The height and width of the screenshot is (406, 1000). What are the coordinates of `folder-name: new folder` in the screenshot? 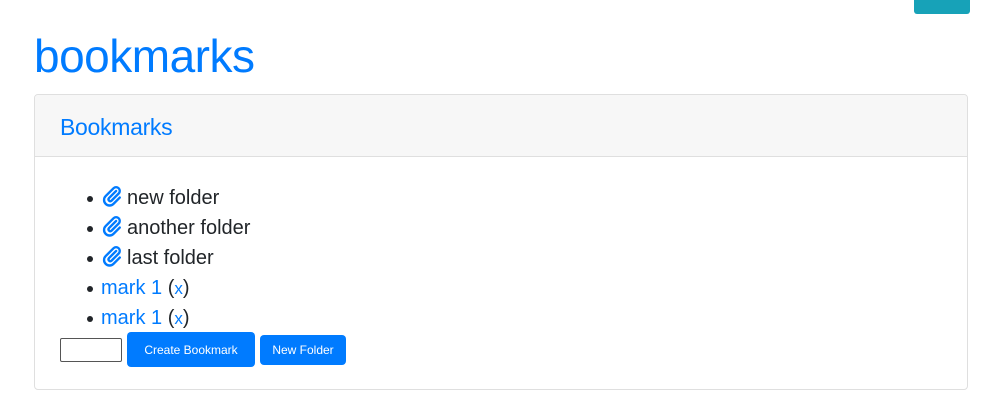 It's located at (173, 198).